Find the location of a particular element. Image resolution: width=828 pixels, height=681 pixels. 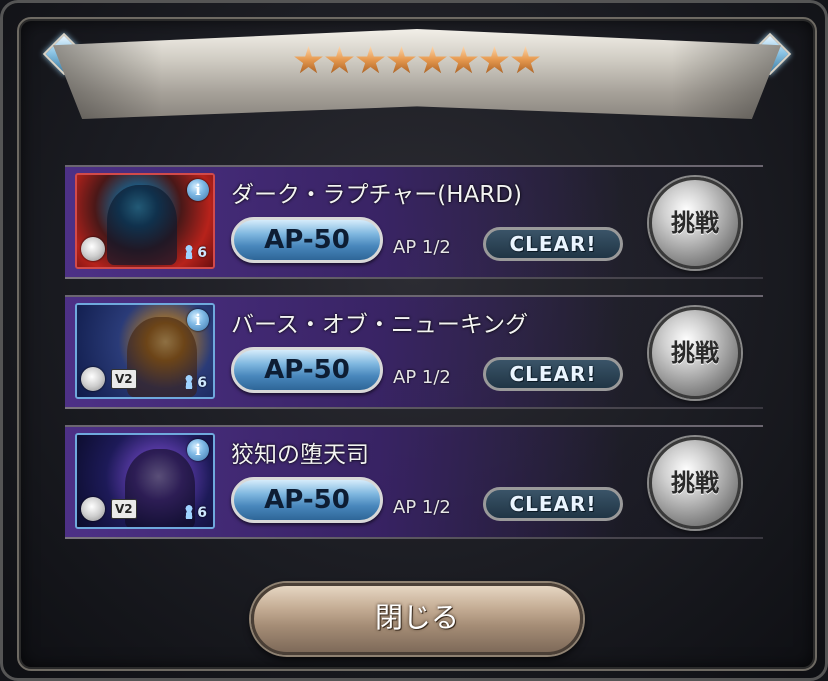

quest-title: ダーク・ラプチャー(HARD) is located at coordinates (376, 195).